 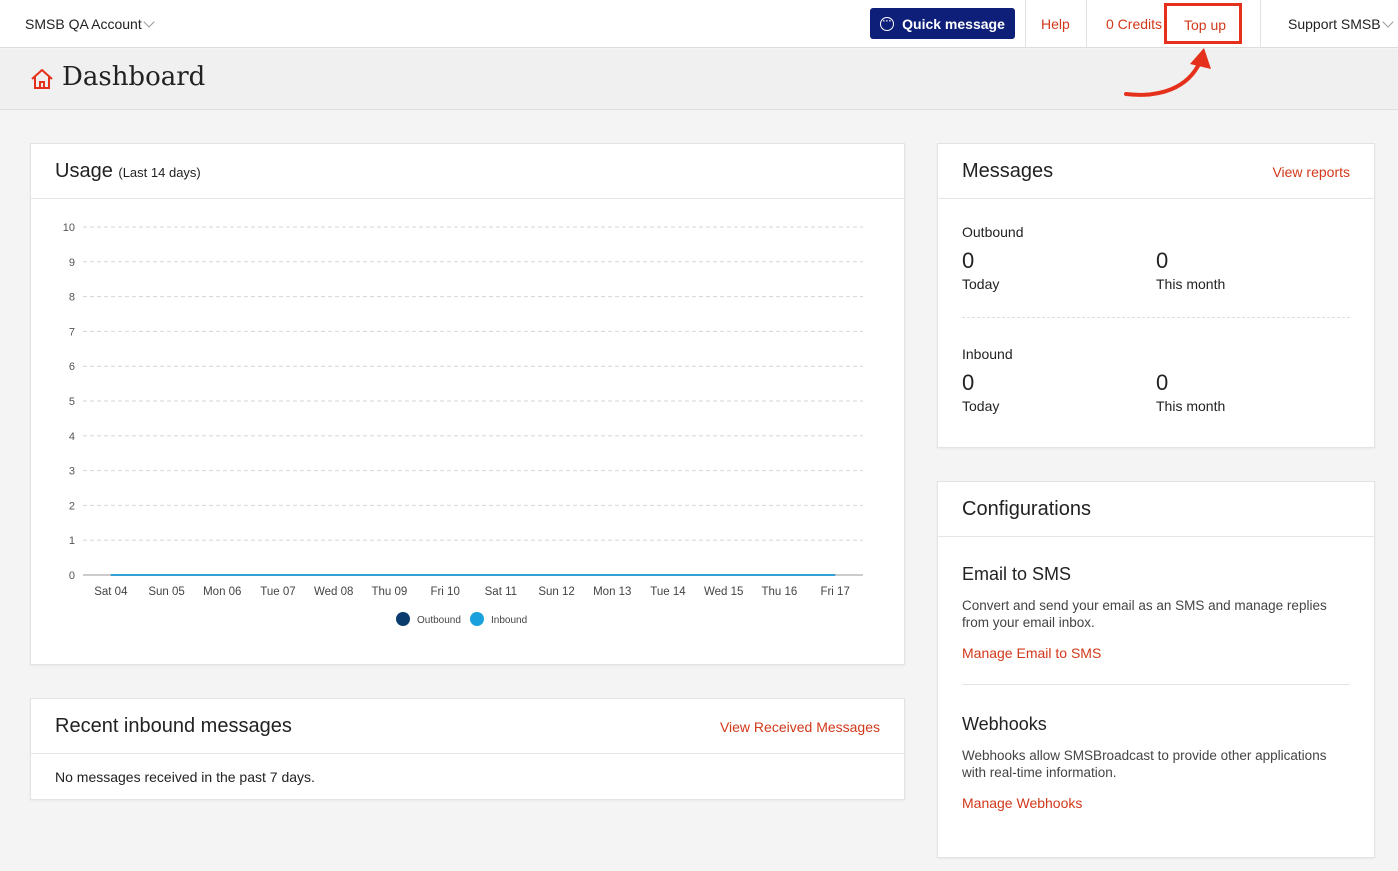 I want to click on support-label: Support SMSB, so click(x=1334, y=24).